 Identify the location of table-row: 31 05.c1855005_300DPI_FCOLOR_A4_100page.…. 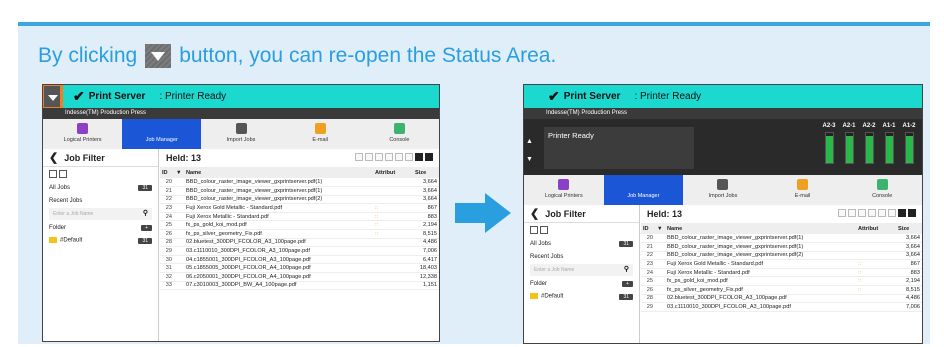
(299, 268).